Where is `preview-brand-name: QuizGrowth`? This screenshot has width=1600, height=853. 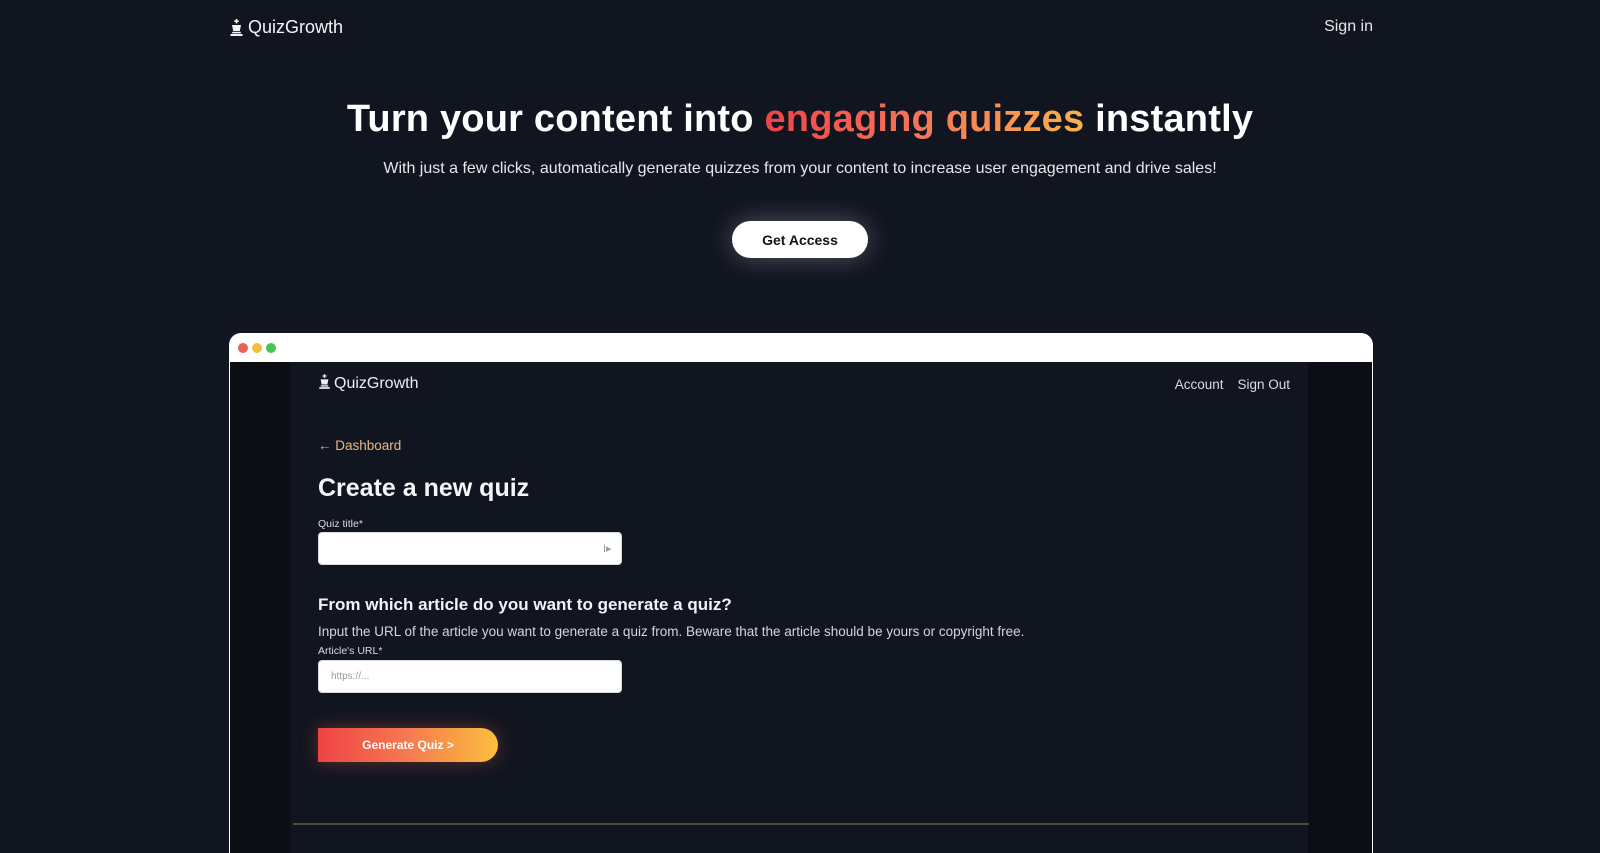 preview-brand-name: QuizGrowth is located at coordinates (376, 383).